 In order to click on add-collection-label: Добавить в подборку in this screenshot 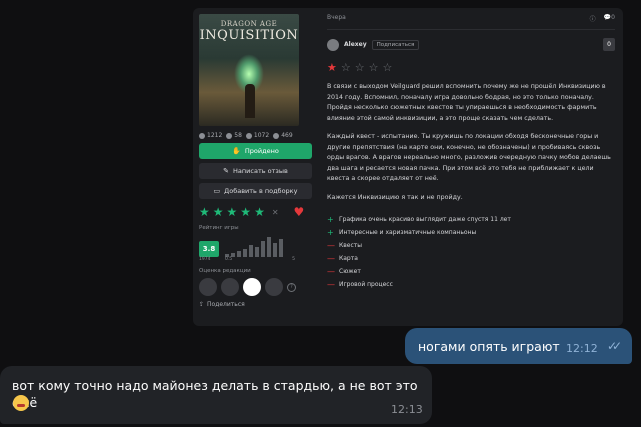, I will do `click(261, 191)`.